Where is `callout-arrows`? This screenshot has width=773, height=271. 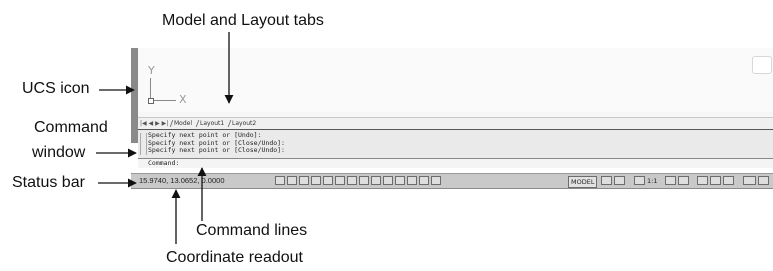
callout-arrows is located at coordinates (165, 138).